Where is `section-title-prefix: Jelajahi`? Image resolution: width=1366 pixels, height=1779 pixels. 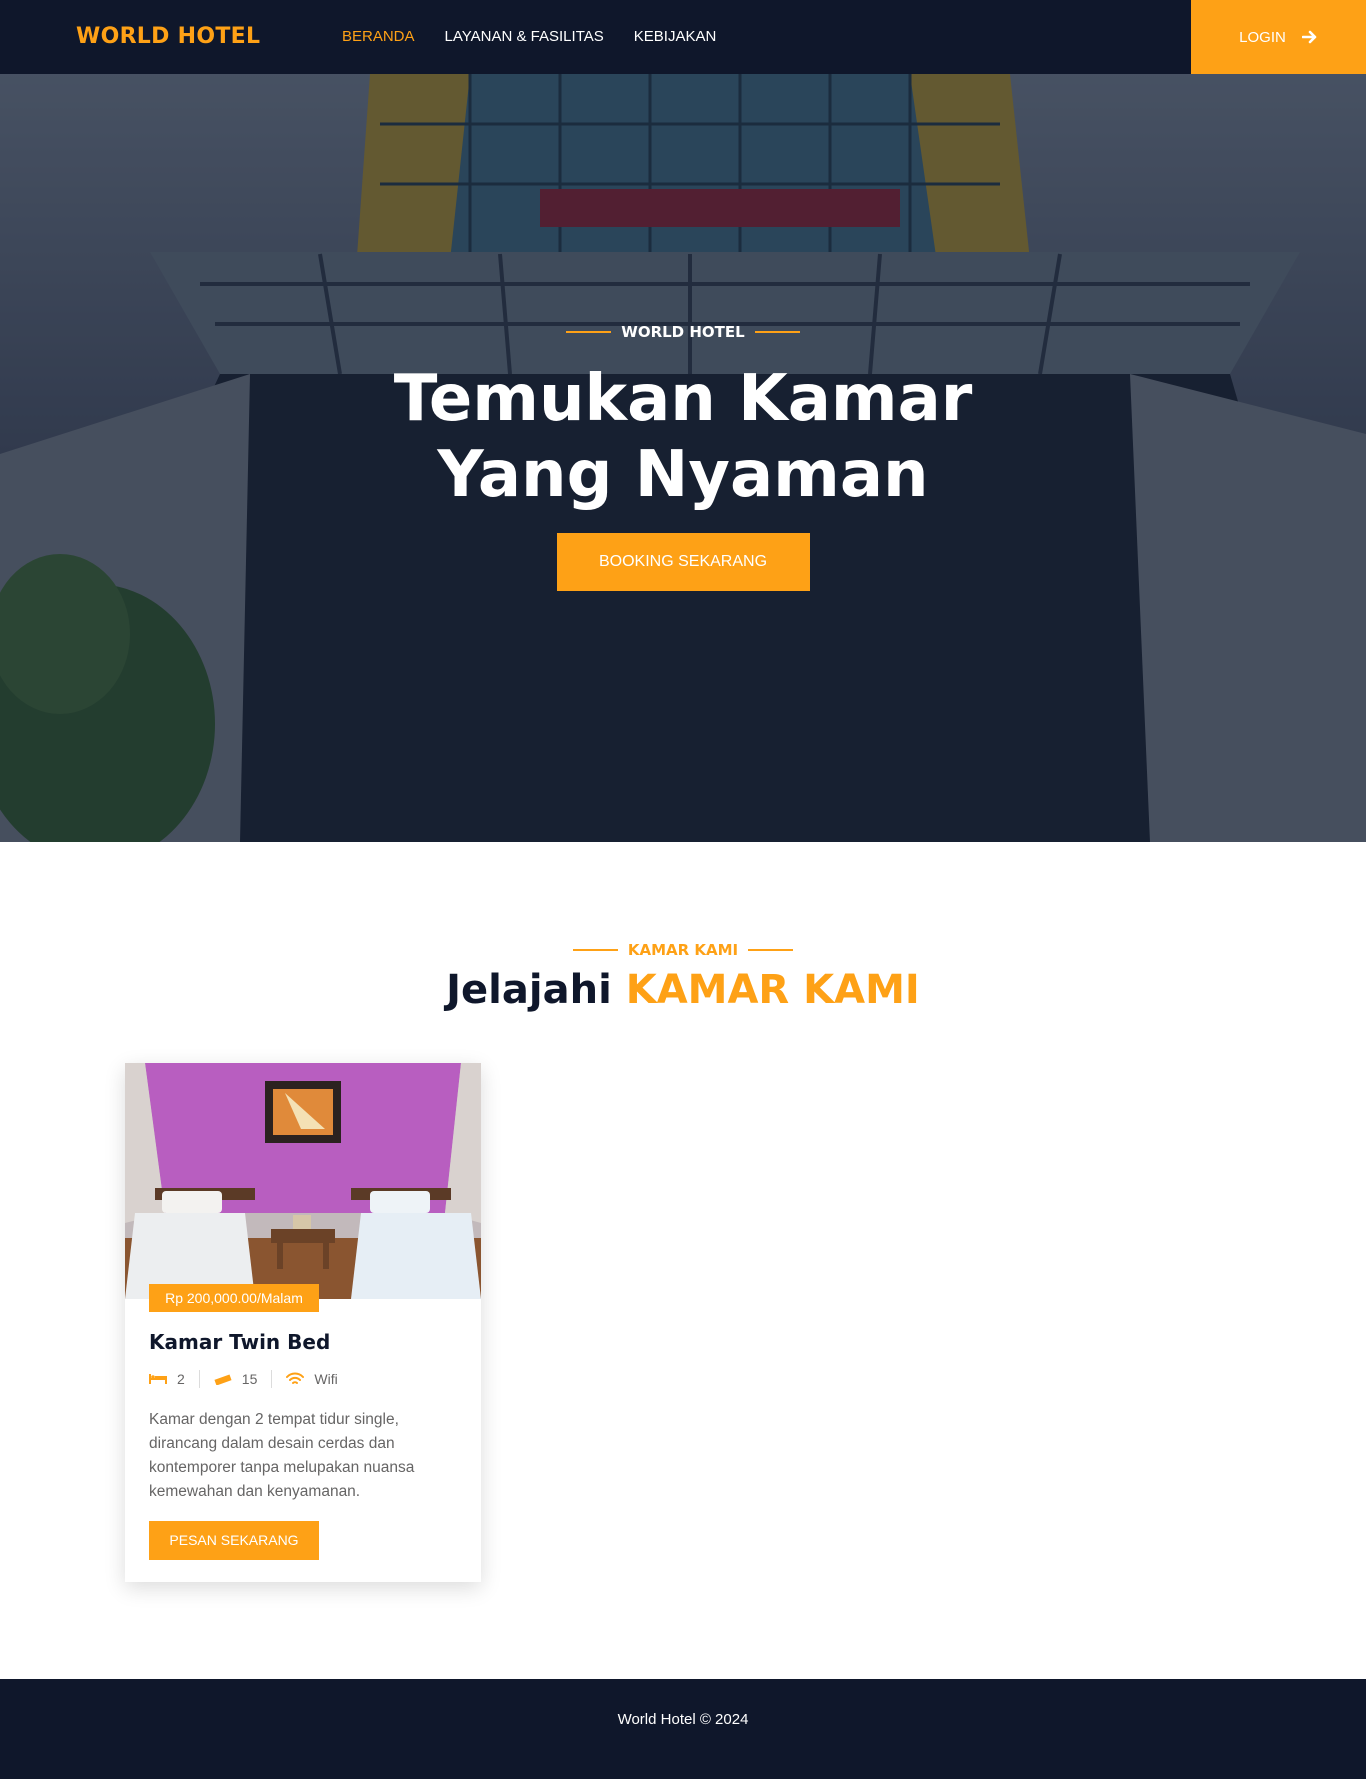 section-title-prefix: Jelajahi is located at coordinates (529, 990).